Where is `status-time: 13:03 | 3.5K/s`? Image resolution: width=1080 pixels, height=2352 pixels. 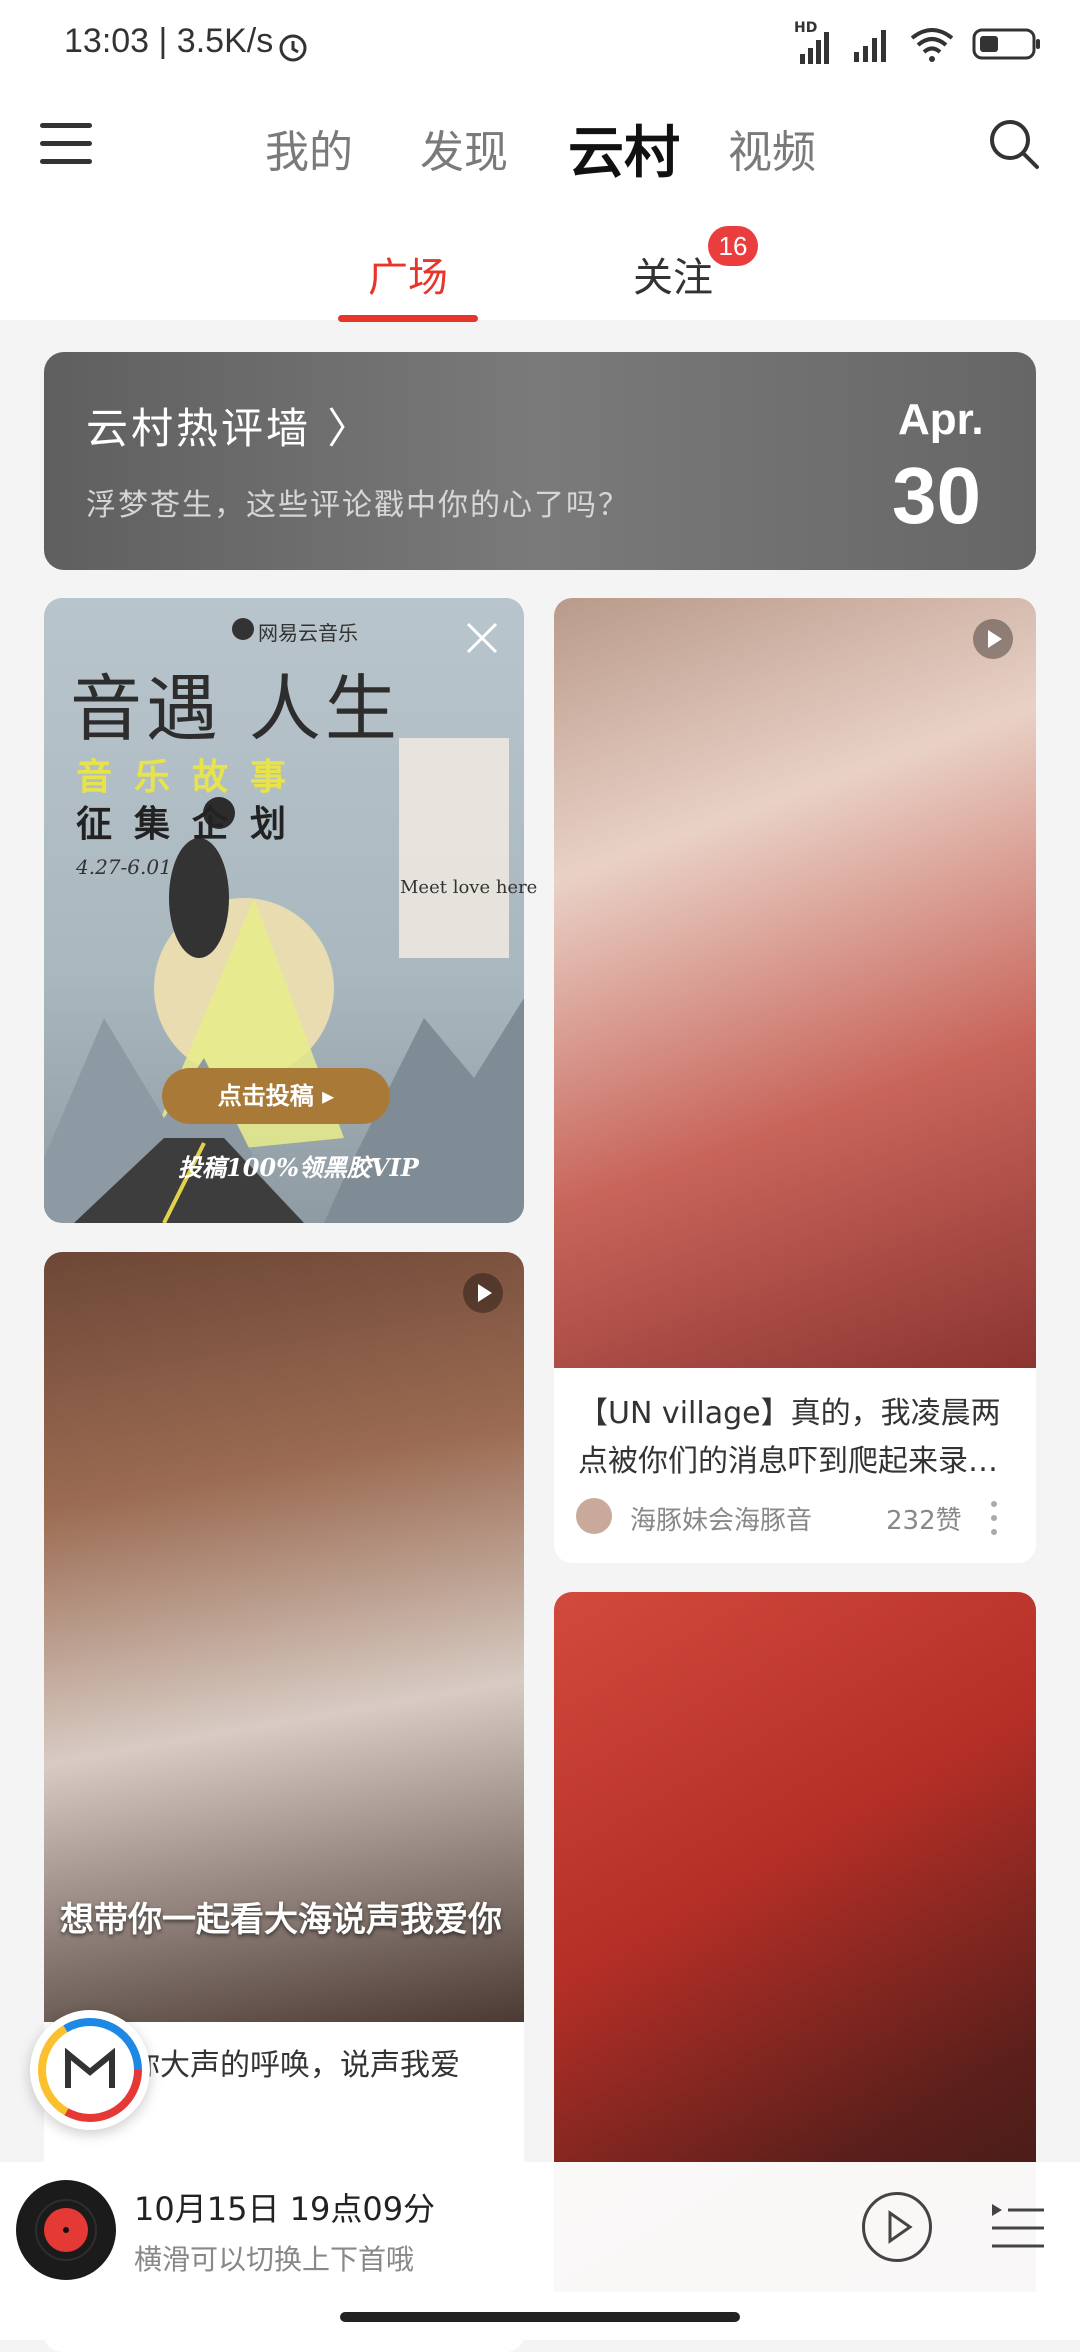
status-time: 13:03 | 3.5K/s is located at coordinates (169, 41).